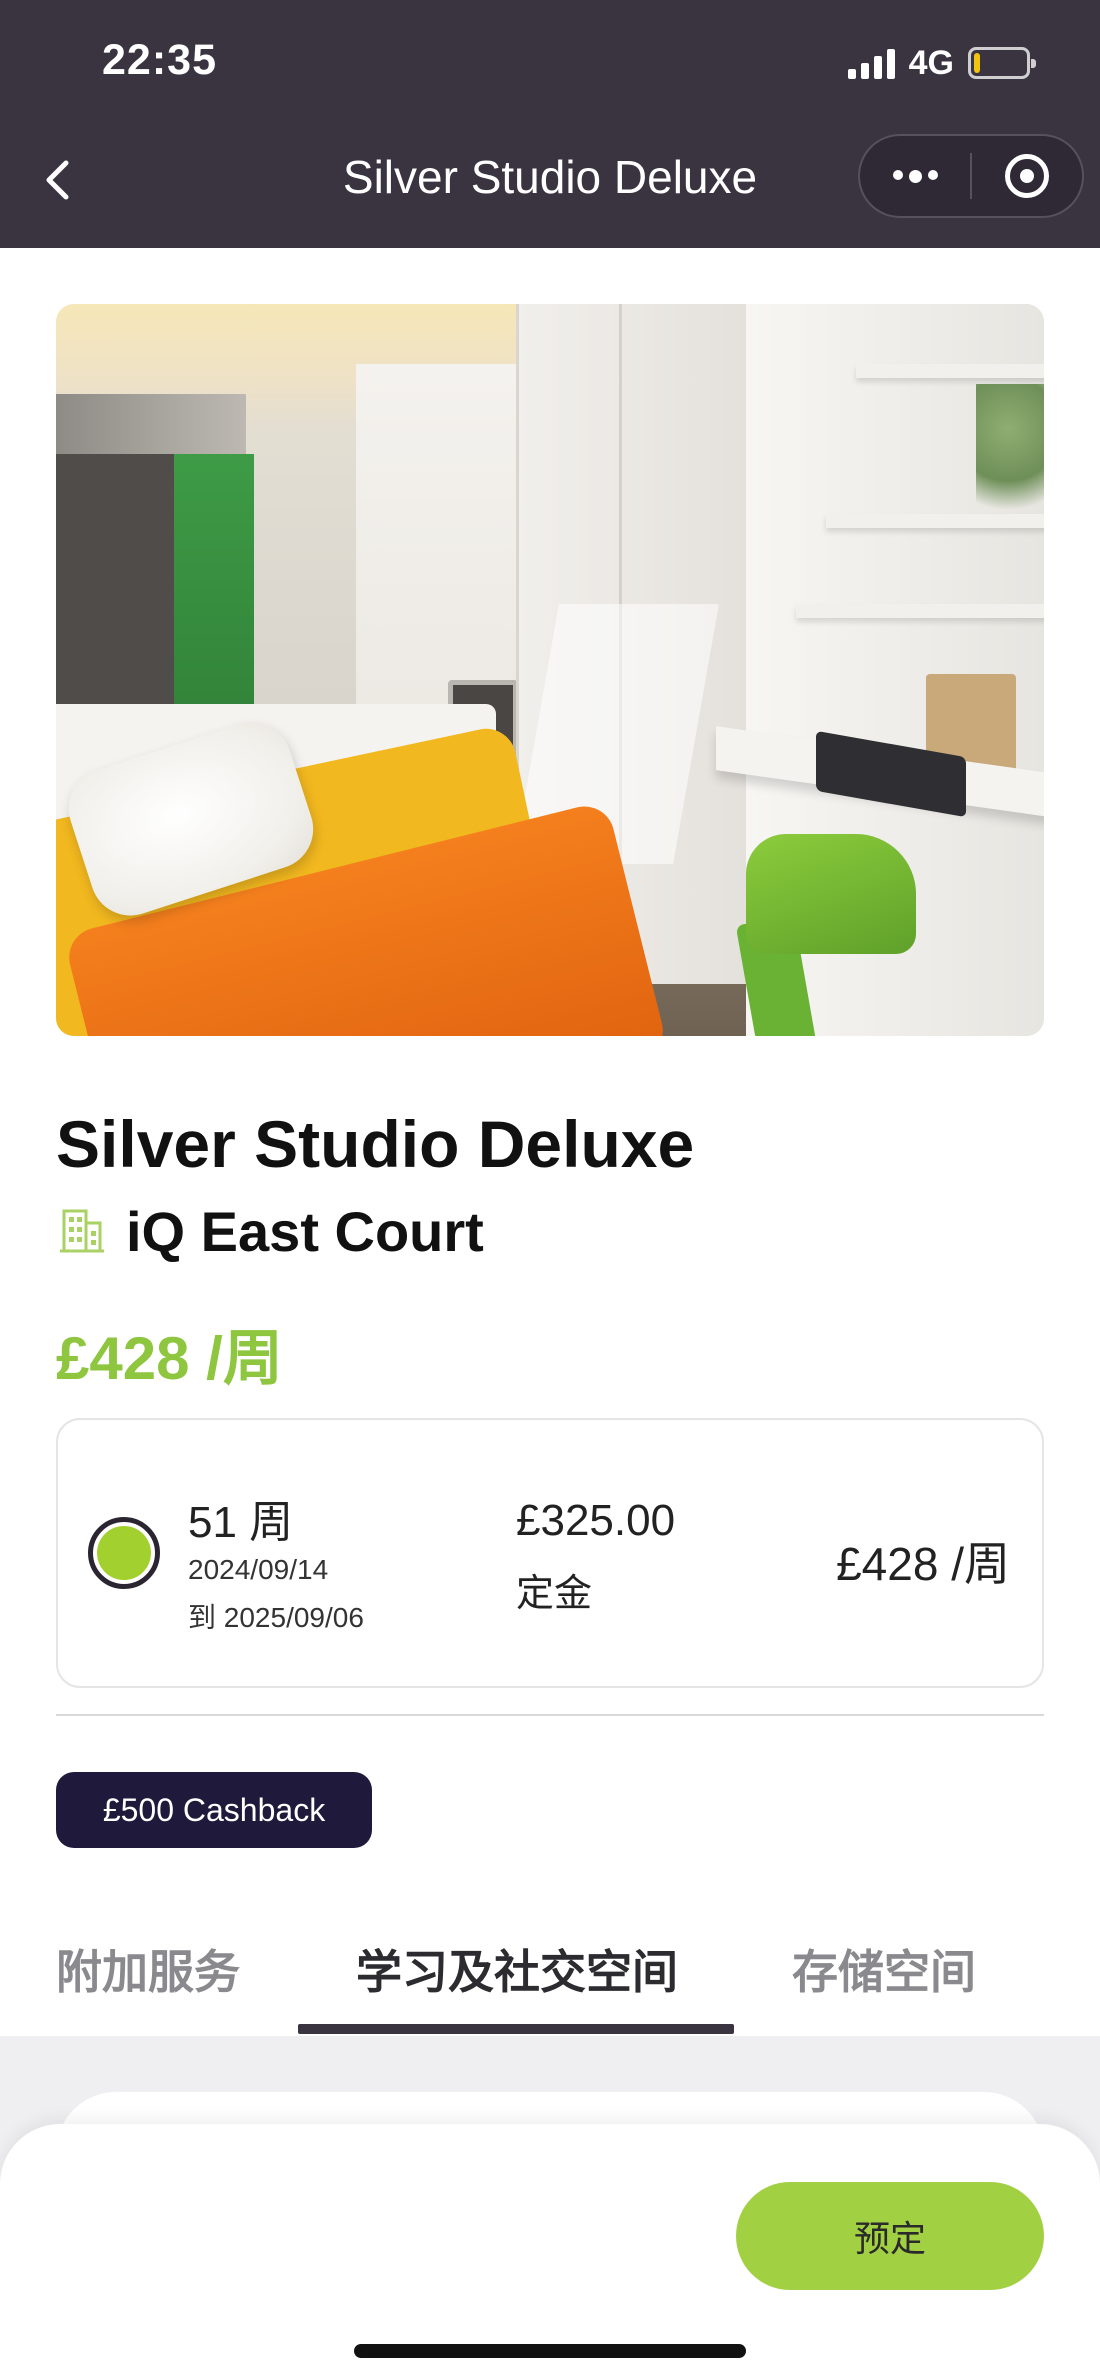 This screenshot has height=2380, width=1100. Describe the element at coordinates (241, 1522) in the screenshot. I see `tenancy-weeks: 51 周` at that location.